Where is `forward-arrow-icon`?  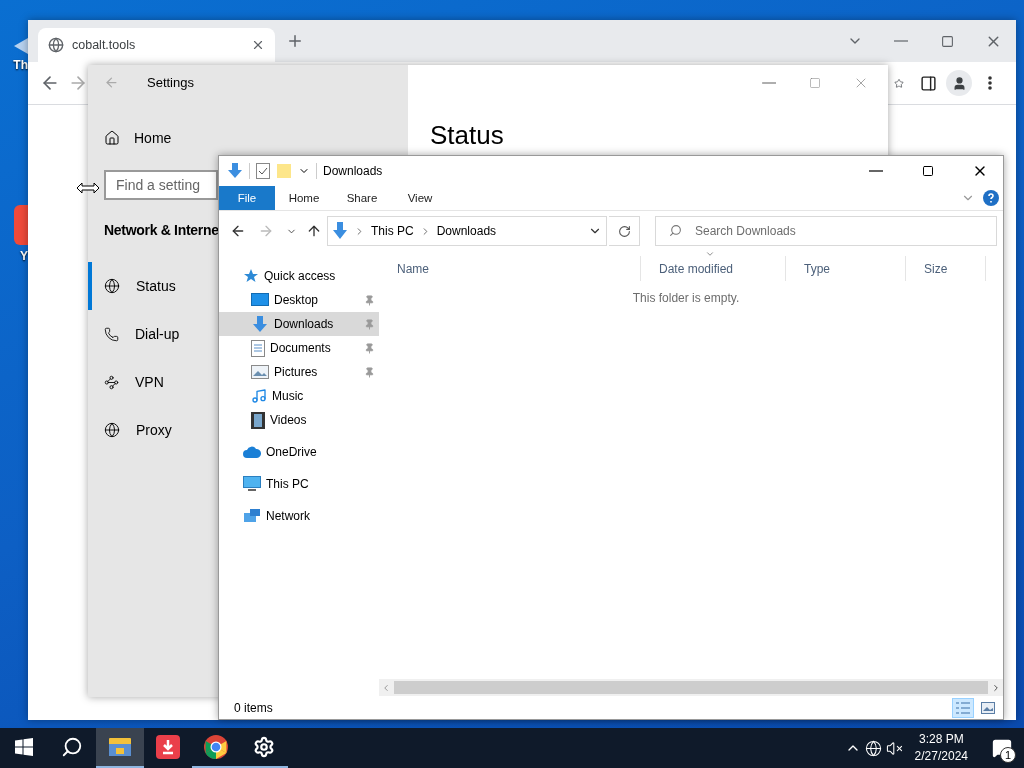
forward-arrow-icon is located at coordinates (266, 231).